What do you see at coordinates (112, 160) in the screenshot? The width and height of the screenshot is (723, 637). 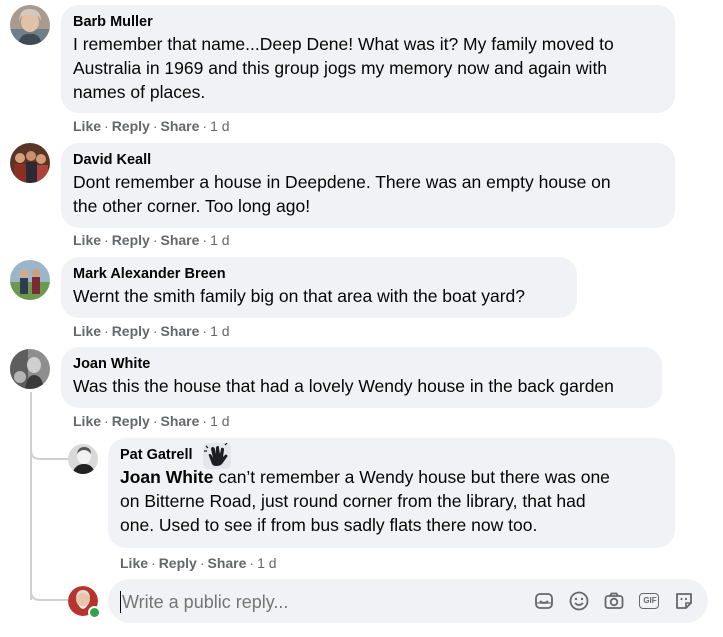 I see `comment-author: David Keall` at bounding box center [112, 160].